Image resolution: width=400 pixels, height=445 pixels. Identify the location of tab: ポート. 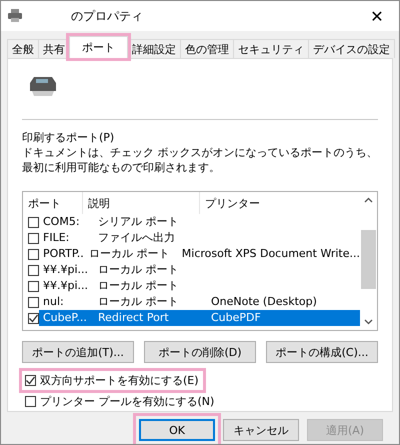
(98, 47).